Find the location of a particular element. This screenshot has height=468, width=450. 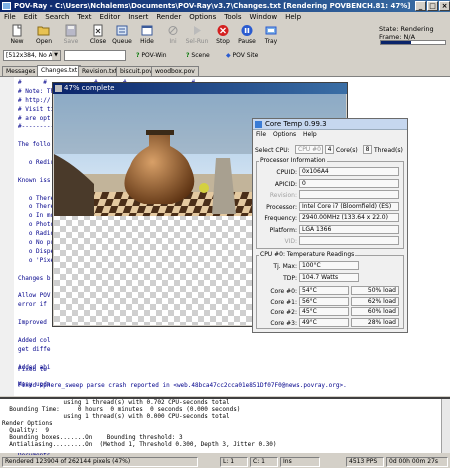

menu-file: File is located at coordinates (10, 17).